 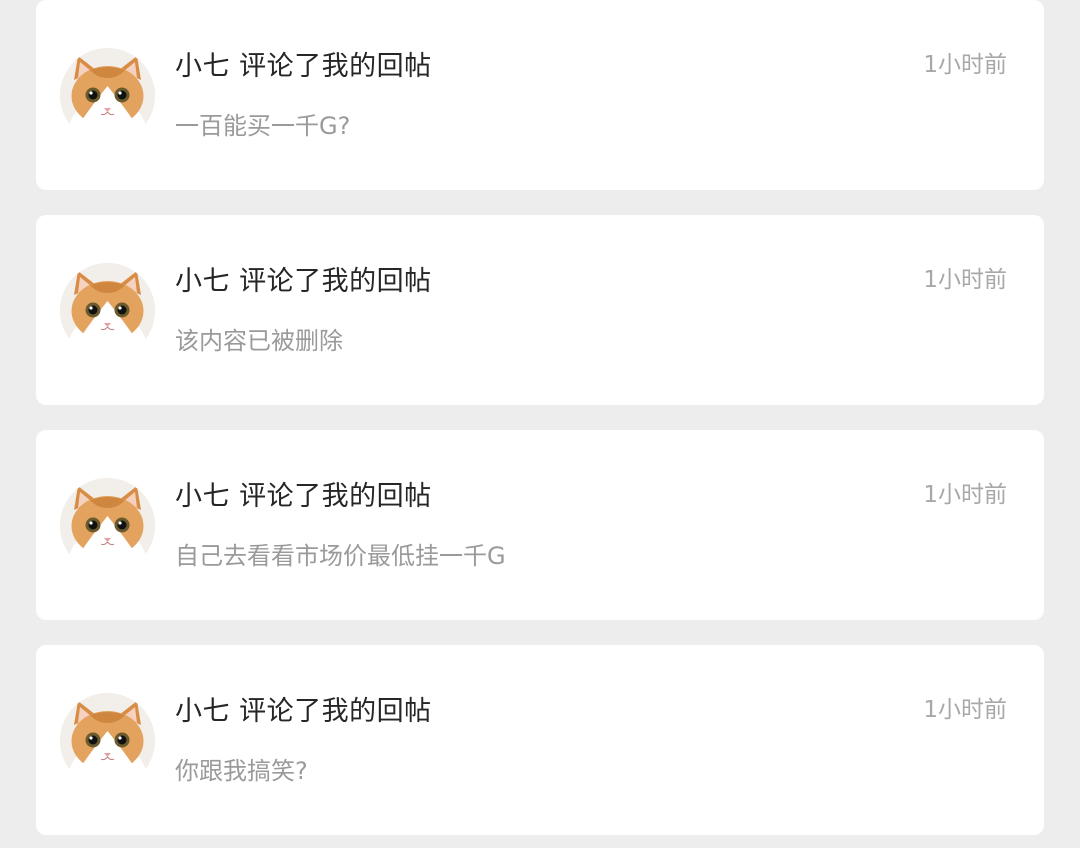 What do you see at coordinates (241, 771) in the screenshot?
I see `notification-content: 你跟我搞笑?` at bounding box center [241, 771].